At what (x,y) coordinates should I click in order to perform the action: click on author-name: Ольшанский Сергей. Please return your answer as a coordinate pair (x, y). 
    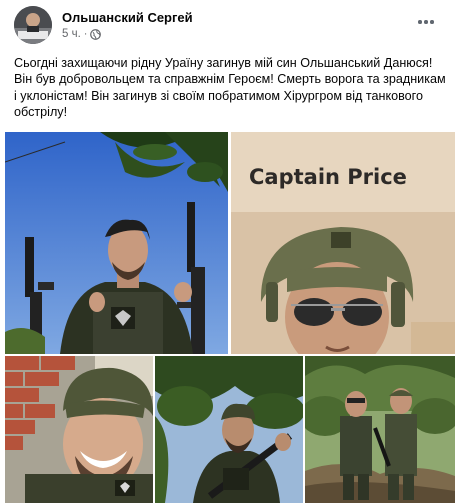
    Looking at the image, I should click on (127, 17).